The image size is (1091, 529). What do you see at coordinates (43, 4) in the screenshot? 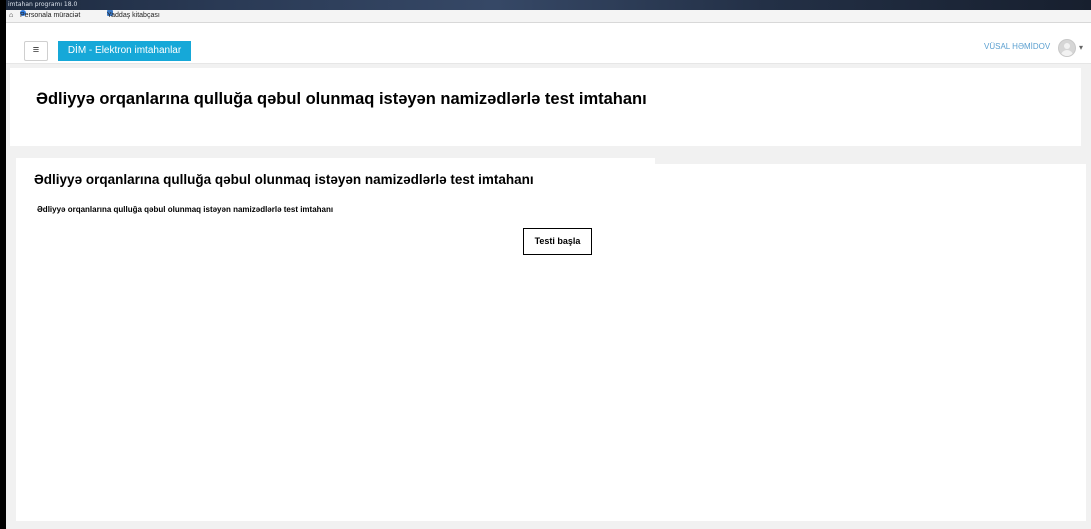
I see `window-title: imtahan programı 18.0` at bounding box center [43, 4].